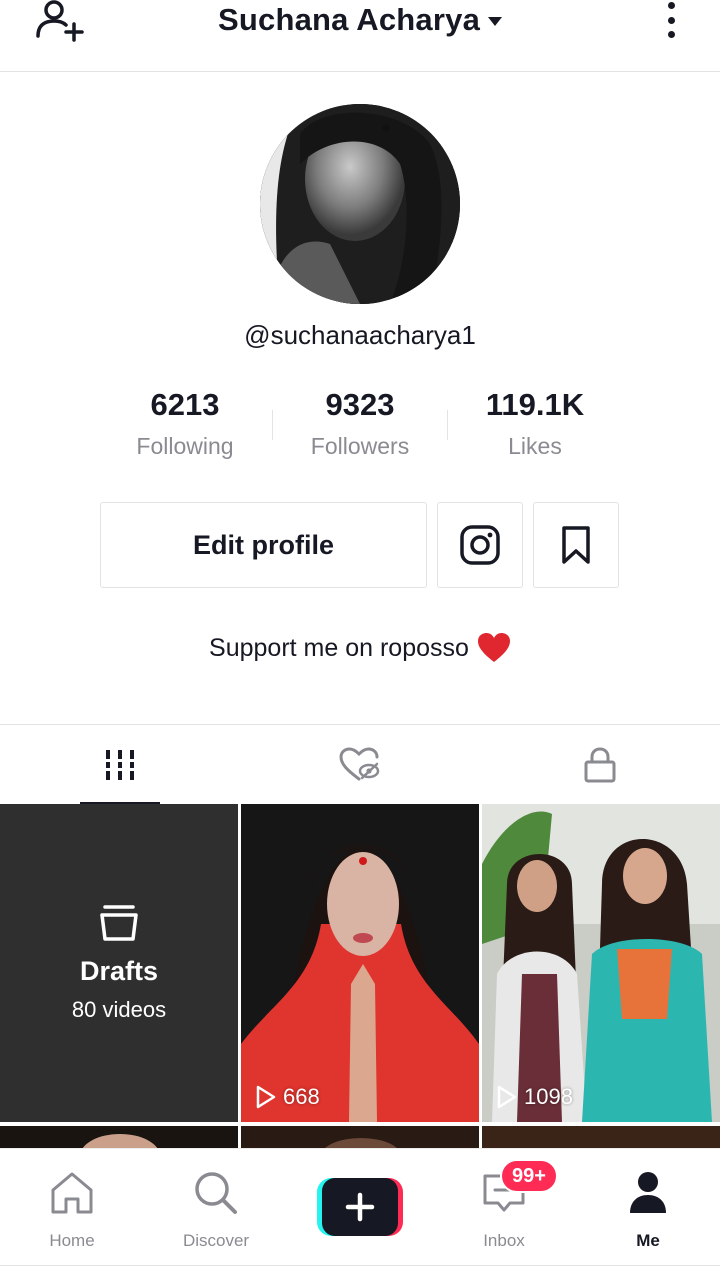 This screenshot has height=1280, width=720. I want to click on account-switcher: Suchana Acharya, so click(360, 20).